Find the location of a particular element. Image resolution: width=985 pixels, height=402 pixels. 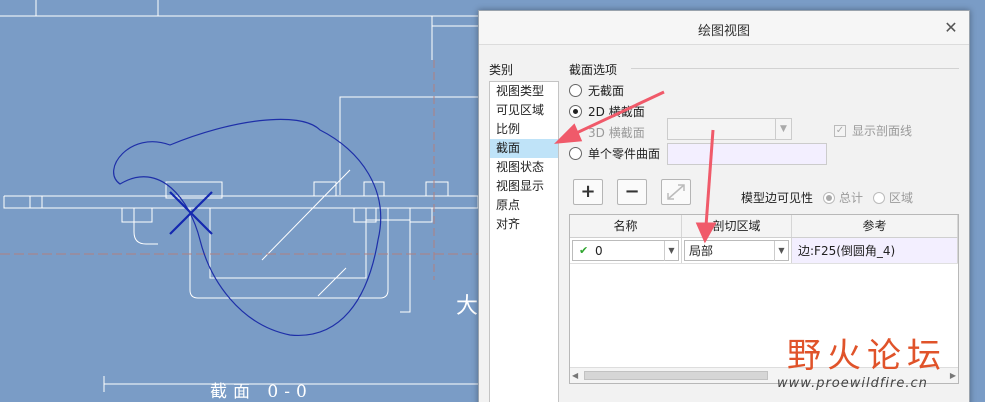

edge-visibility-total-radio: 总计 is located at coordinates (843, 197).